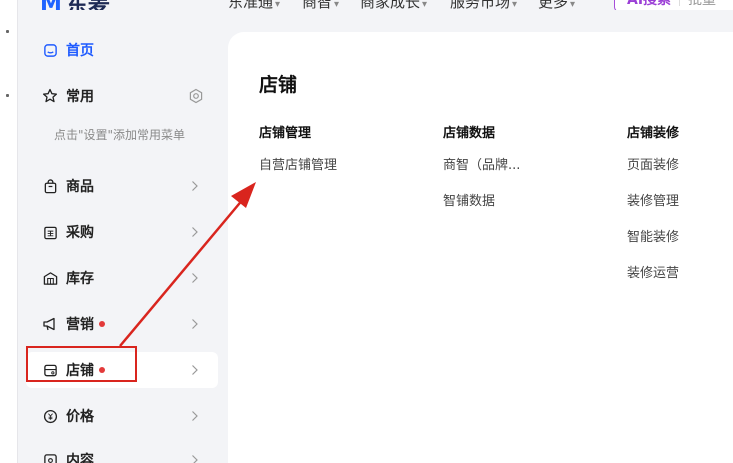  Describe the element at coordinates (122, 324) in the screenshot. I see `sidebar-item-marketing: 营销` at that location.